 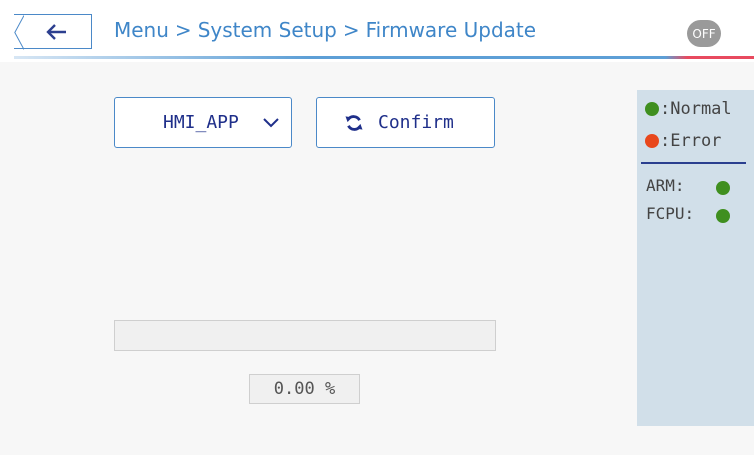 What do you see at coordinates (451, 30) in the screenshot?
I see `breadcrumb-item-firmware-update: Firmware Update` at bounding box center [451, 30].